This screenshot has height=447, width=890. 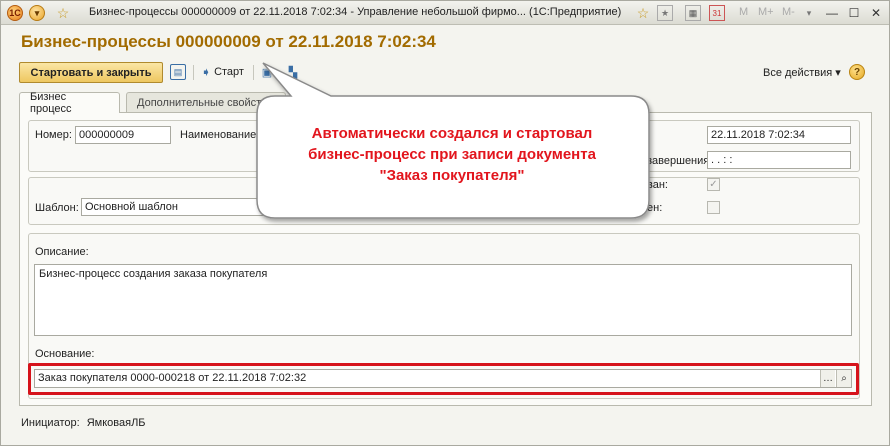 I want to click on memory-button-m-minus: M-, so click(x=788, y=12).